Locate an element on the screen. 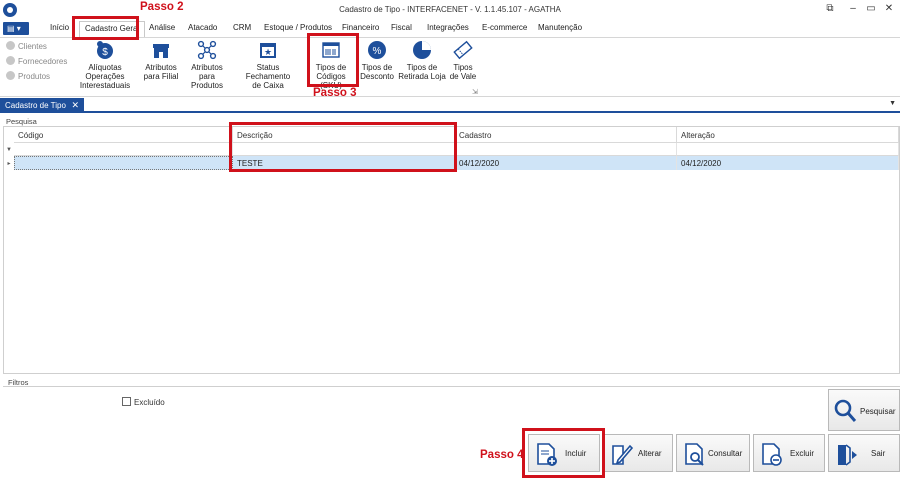 The width and height of the screenshot is (900, 478). tab-integracoes: Integrações is located at coordinates (448, 27).